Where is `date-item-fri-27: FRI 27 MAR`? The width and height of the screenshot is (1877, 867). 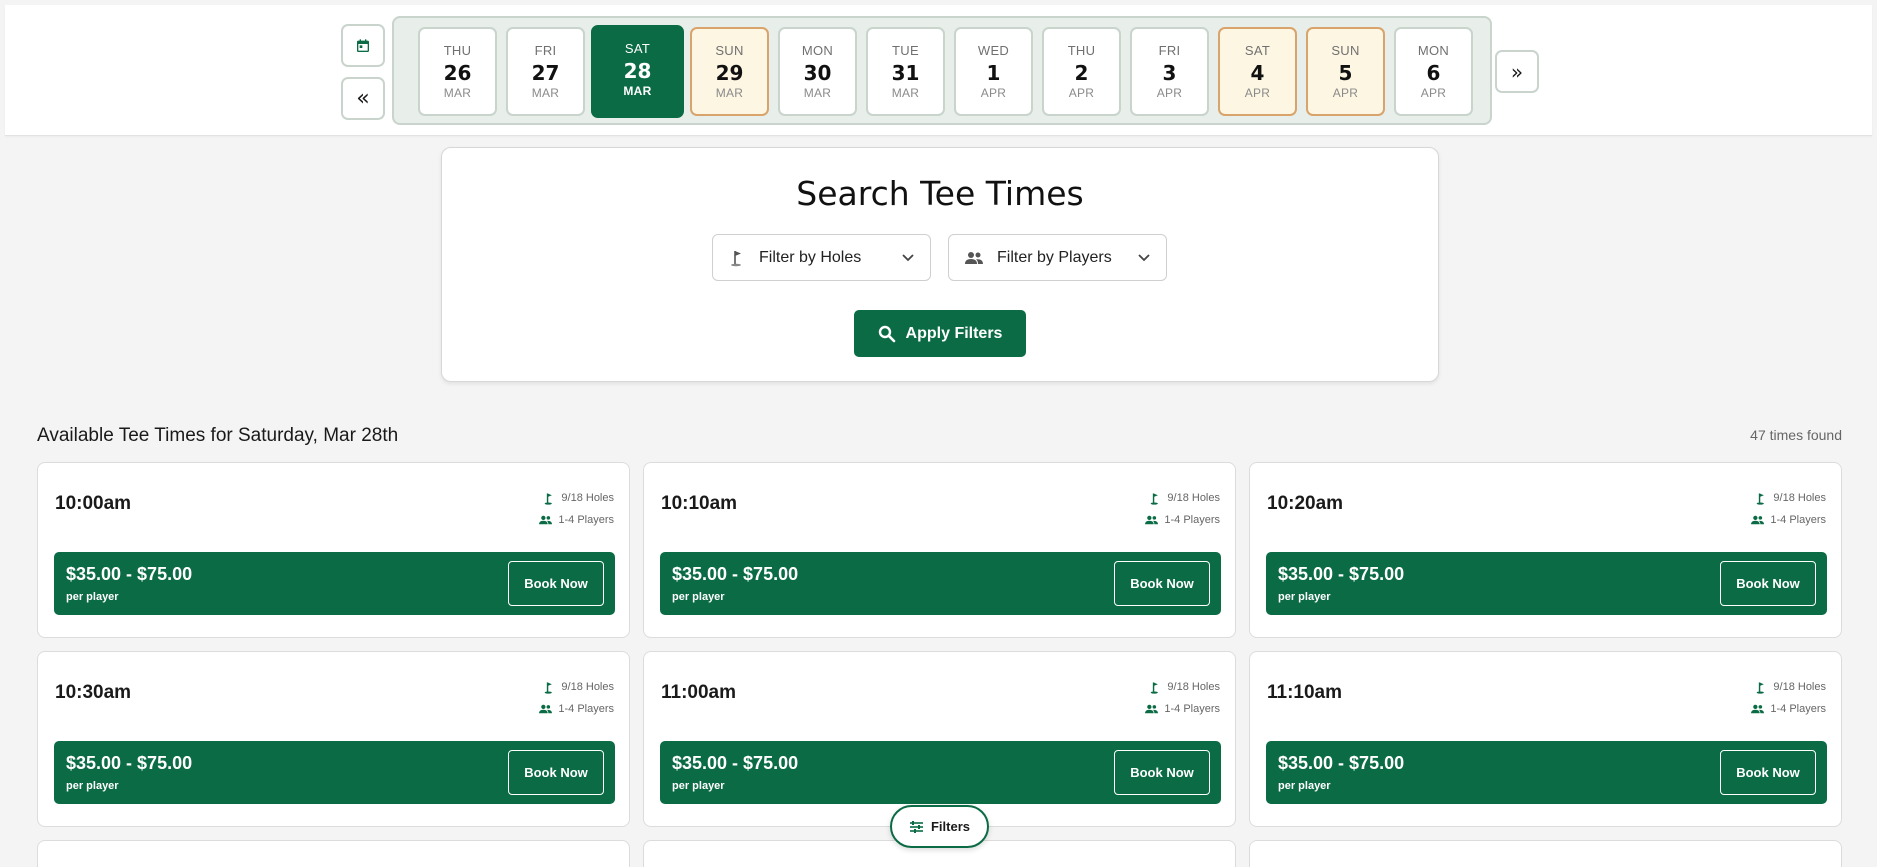
date-item-fri-27: FRI 27 MAR is located at coordinates (545, 71).